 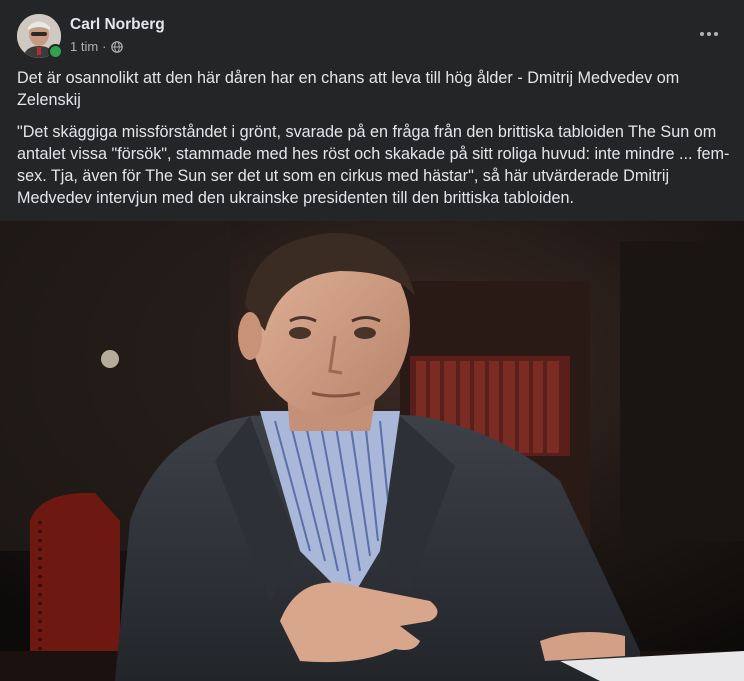 What do you see at coordinates (372, 36) in the screenshot?
I see `post-header: Carl Norberg 1 tim ·` at bounding box center [372, 36].